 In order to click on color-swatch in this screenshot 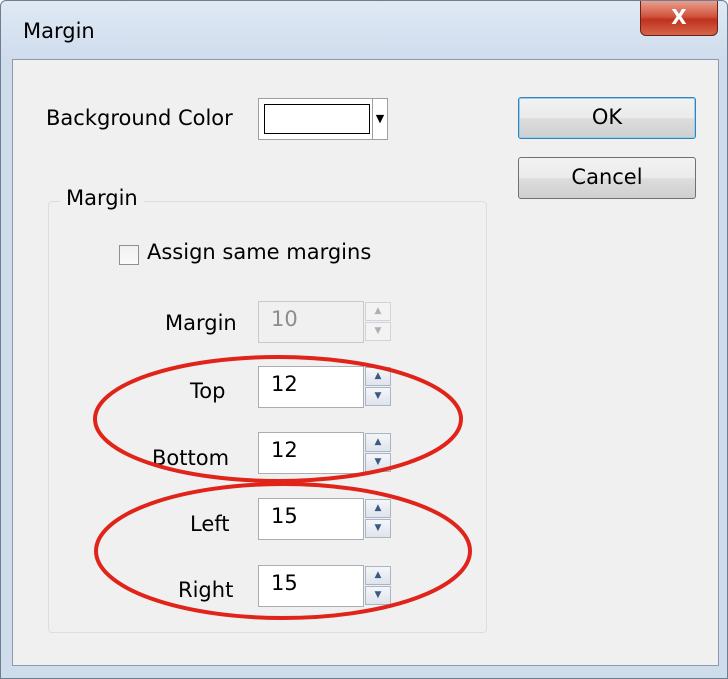, I will do `click(317, 119)`.